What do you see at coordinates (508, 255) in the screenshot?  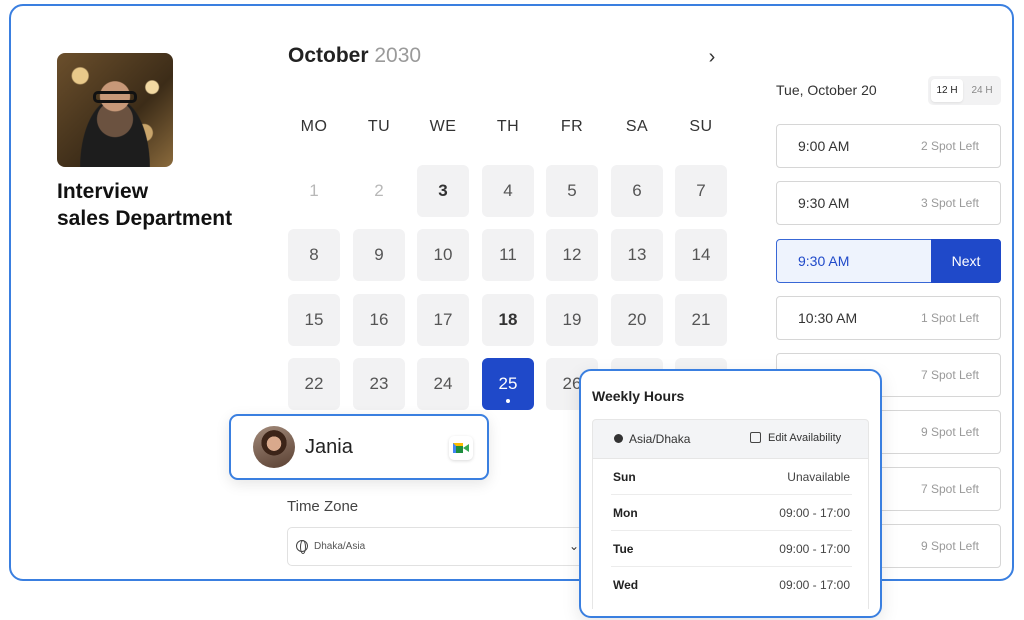 I see `calendar-day: 11` at bounding box center [508, 255].